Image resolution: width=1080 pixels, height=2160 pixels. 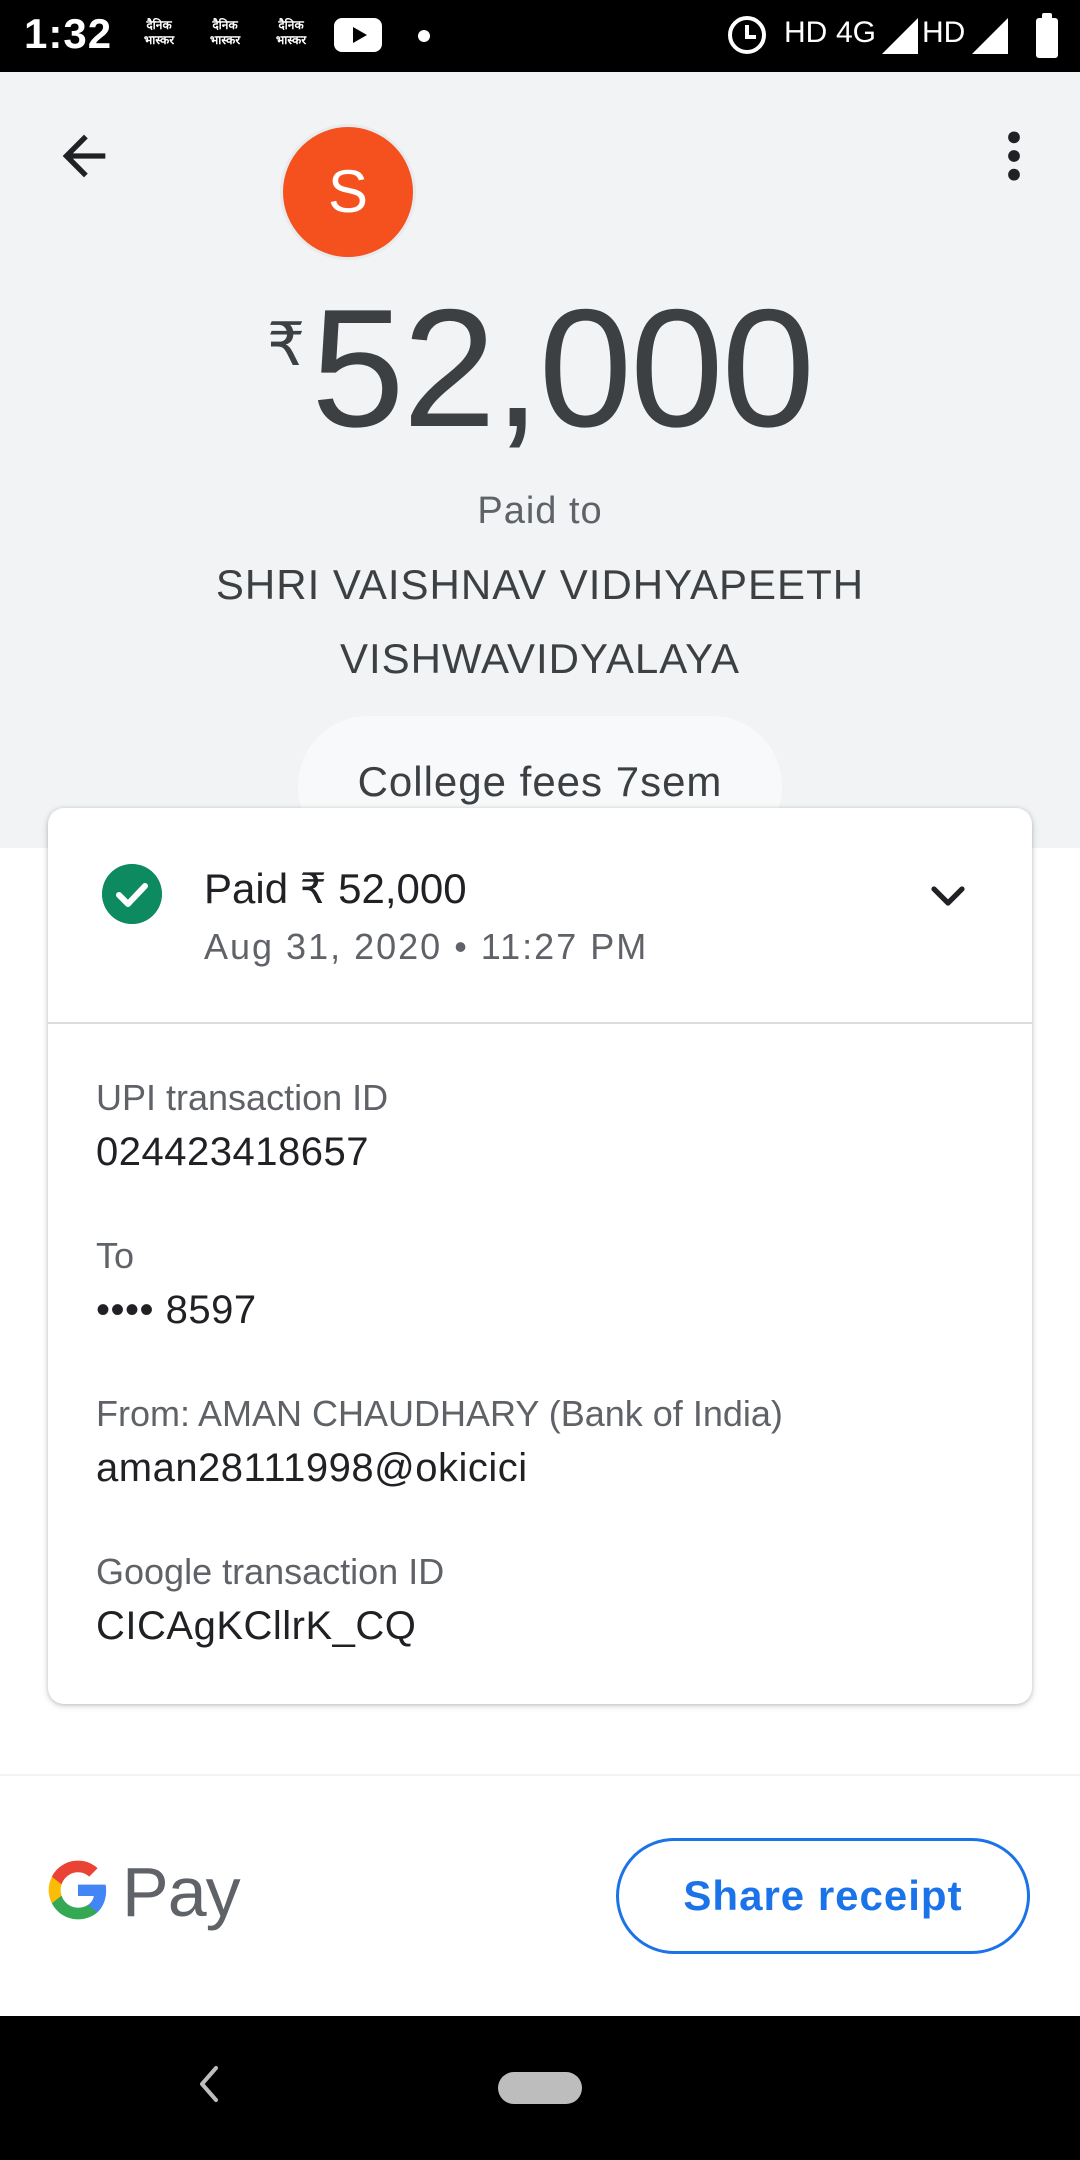 I want to click on nav-home-pill, so click(x=540, y=2088).